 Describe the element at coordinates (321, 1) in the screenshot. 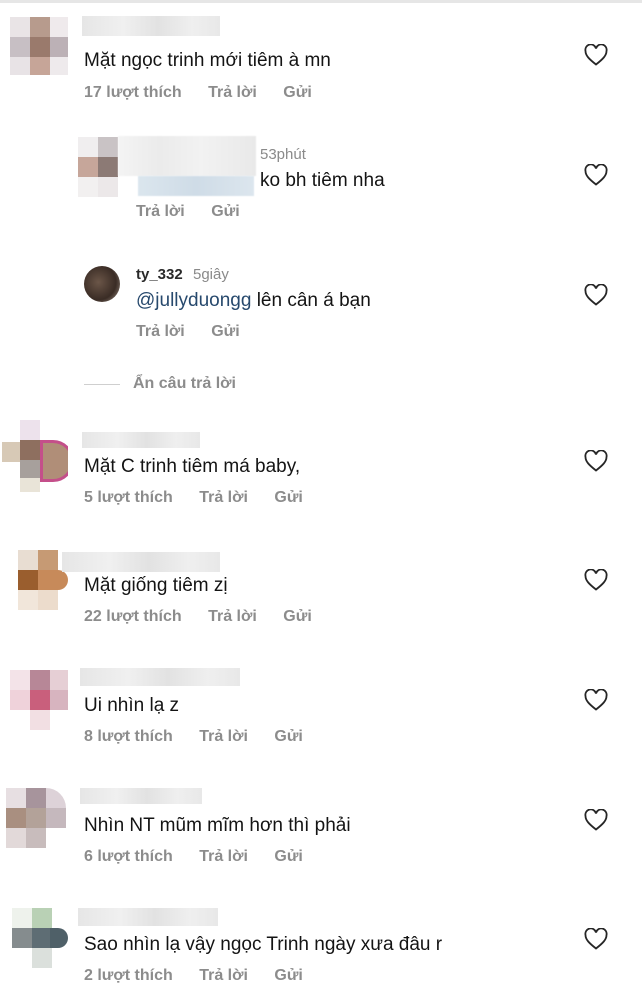

I see `top-divider` at that location.